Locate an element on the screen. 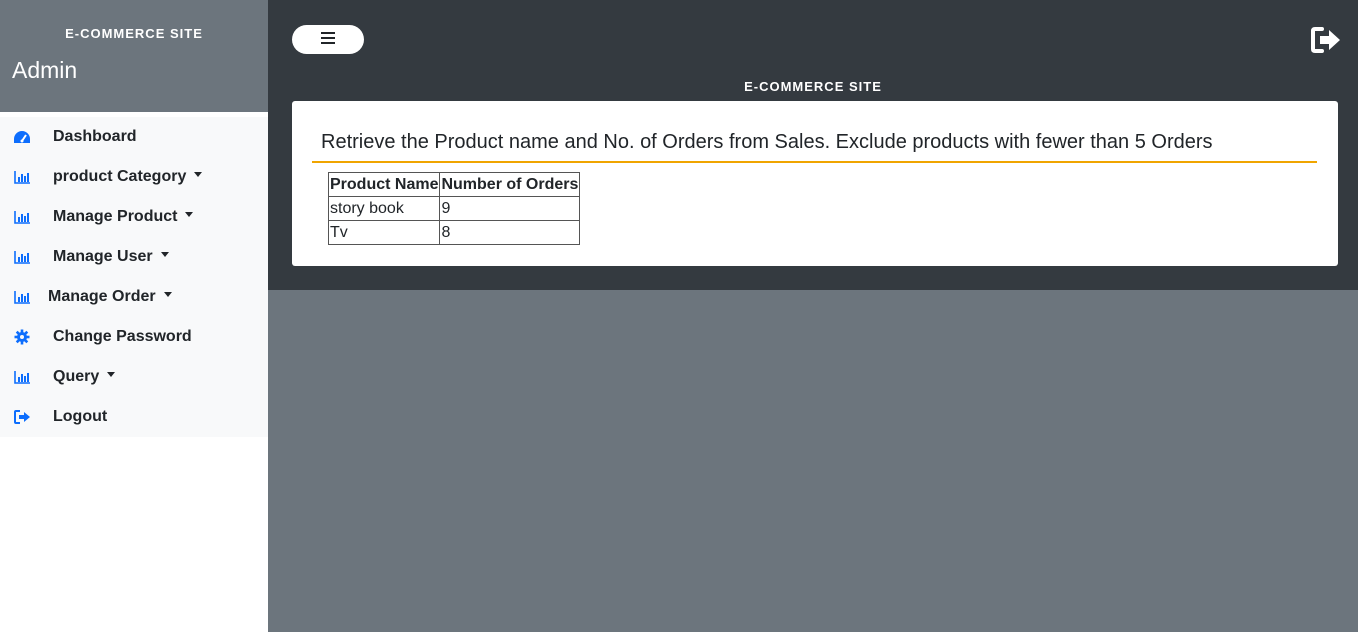  sidebar-item-label: product Category is located at coordinates (120, 176).